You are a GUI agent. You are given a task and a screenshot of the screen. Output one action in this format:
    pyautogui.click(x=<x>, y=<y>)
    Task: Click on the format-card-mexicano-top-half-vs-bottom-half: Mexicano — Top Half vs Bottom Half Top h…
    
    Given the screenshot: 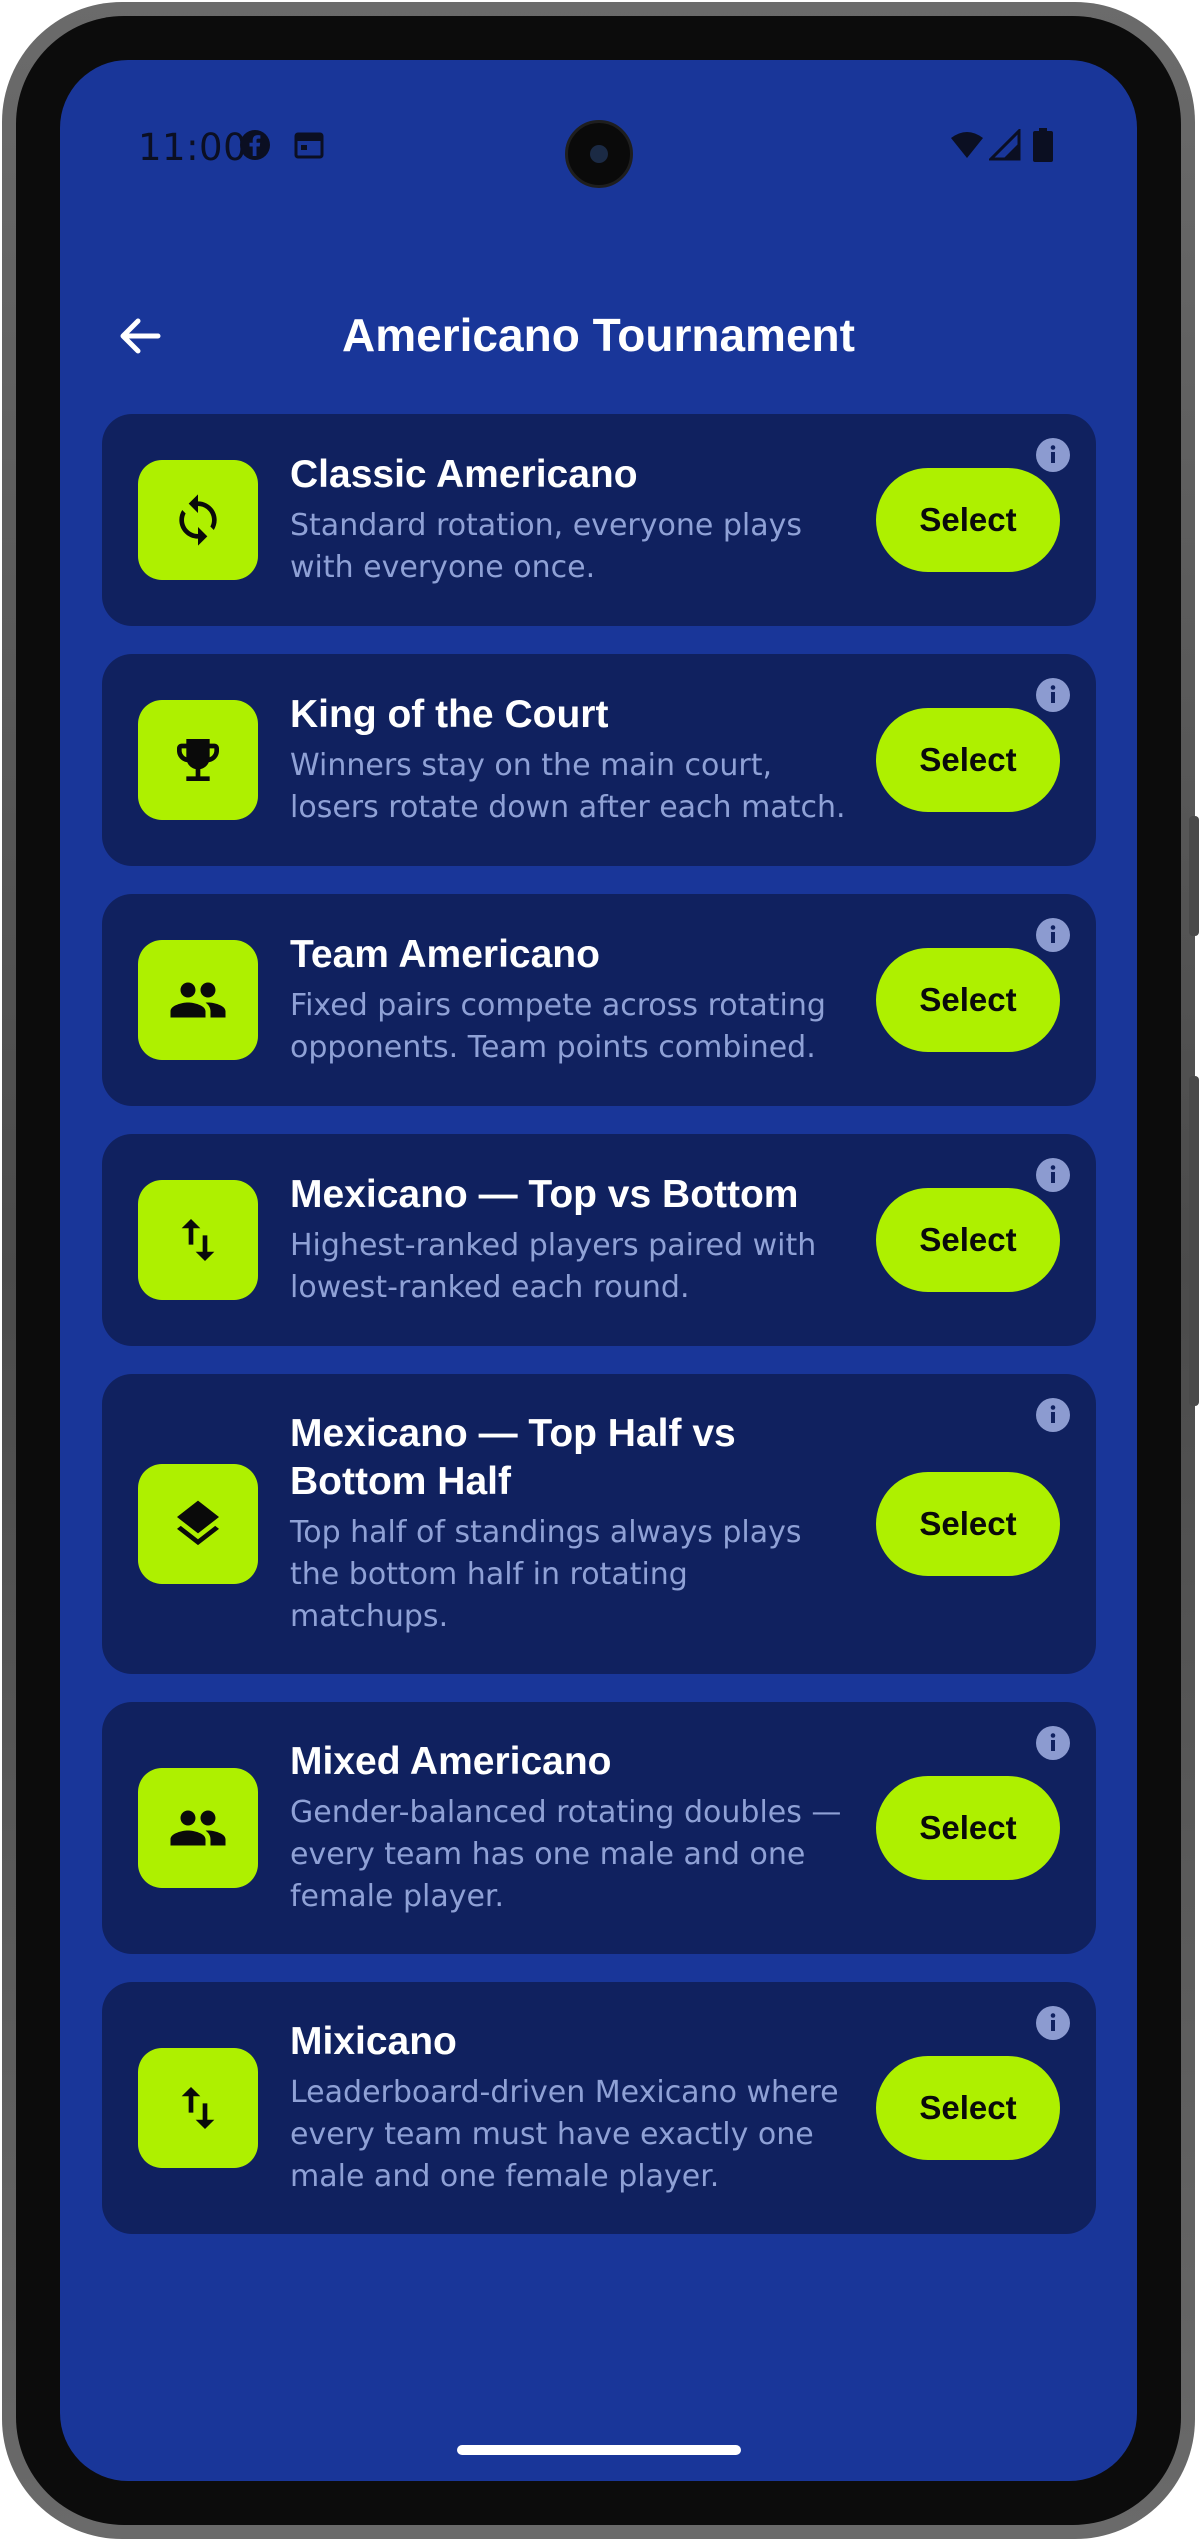 What is the action you would take?
    pyautogui.click(x=599, y=1524)
    